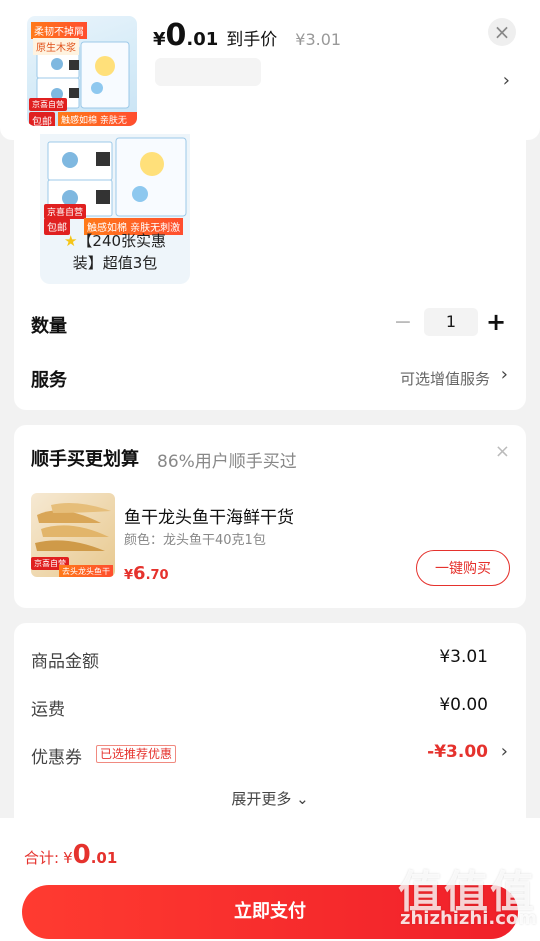 The image size is (540, 941). What do you see at coordinates (270, 798) in the screenshot?
I see `expand-more-button: 展开更多 ⌄` at bounding box center [270, 798].